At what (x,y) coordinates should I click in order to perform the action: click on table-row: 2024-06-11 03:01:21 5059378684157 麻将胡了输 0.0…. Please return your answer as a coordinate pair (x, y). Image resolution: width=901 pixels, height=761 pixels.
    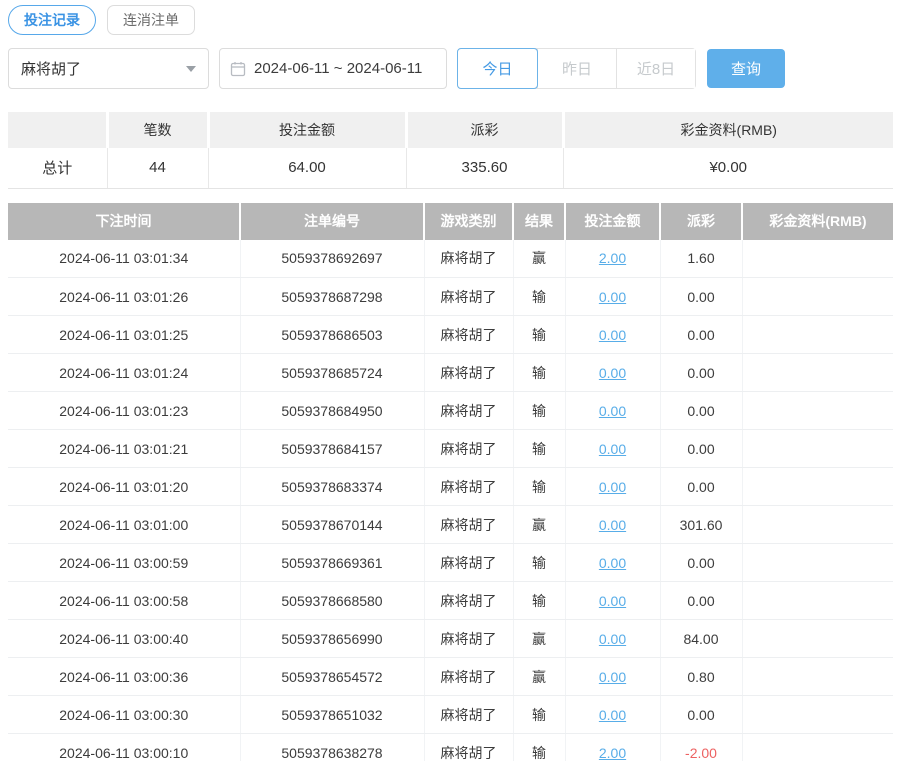
    Looking at the image, I should click on (450, 448).